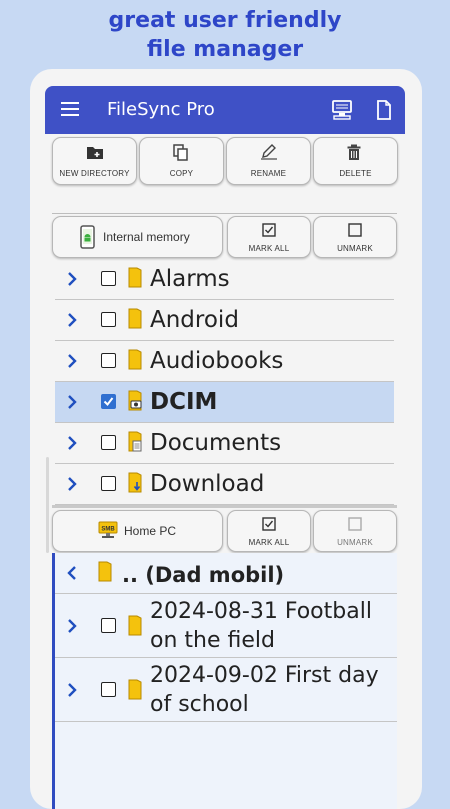 The image size is (450, 809). I want to click on delete-button: DELETE, so click(355, 161).